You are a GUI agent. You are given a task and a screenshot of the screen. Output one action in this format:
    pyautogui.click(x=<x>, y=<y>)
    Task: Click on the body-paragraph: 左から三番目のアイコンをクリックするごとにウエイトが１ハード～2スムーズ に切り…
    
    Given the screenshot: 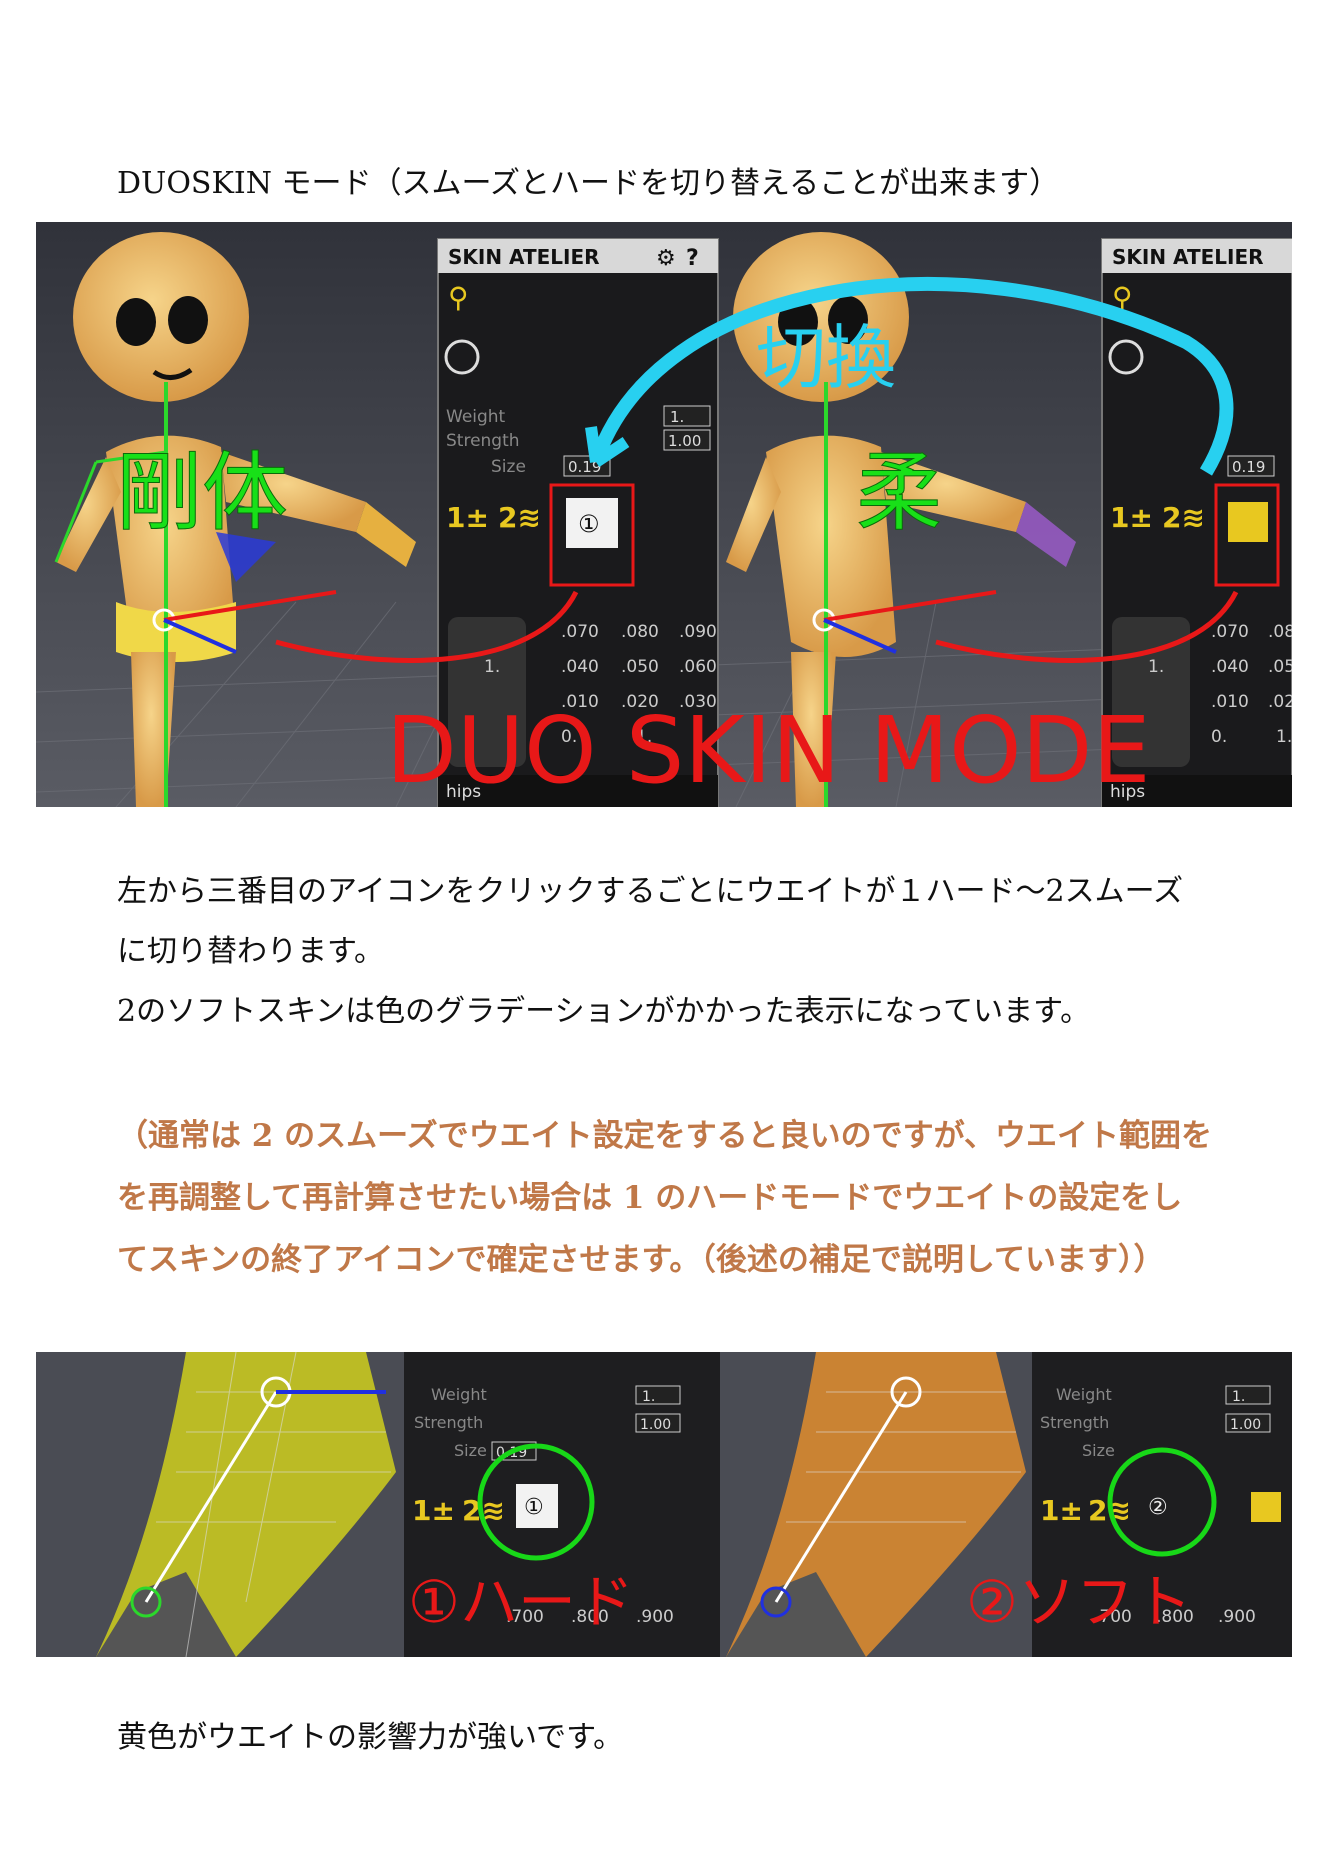 What is the action you would take?
    pyautogui.click(x=650, y=952)
    